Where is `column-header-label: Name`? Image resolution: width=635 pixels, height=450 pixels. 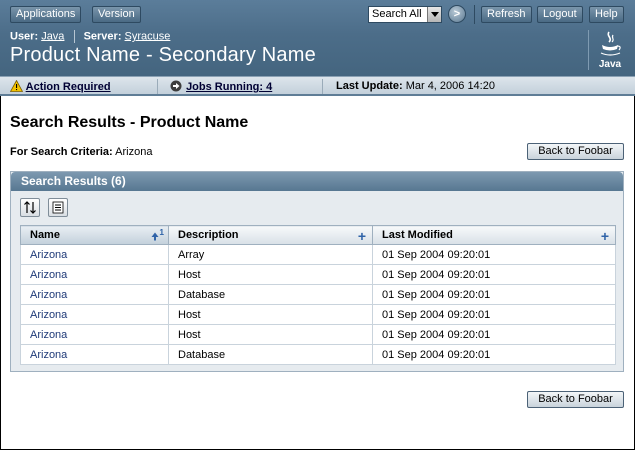 column-header-label: Name is located at coordinates (45, 235).